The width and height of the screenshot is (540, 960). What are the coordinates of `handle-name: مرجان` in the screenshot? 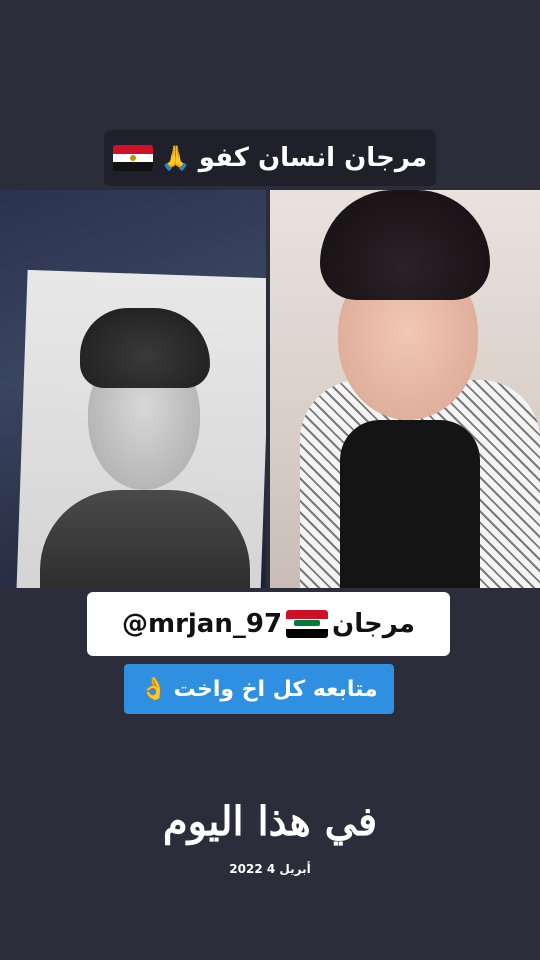 It's located at (374, 624).